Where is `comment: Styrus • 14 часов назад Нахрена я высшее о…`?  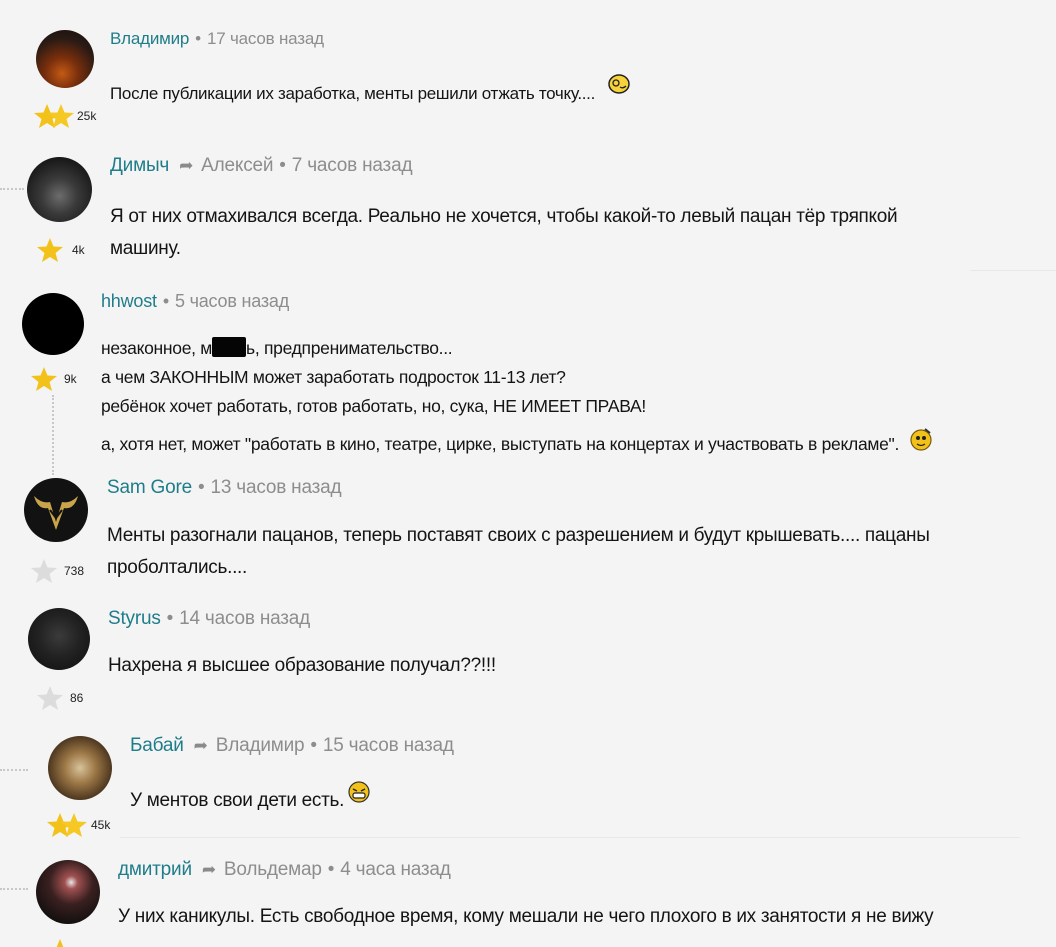 comment: Styrus • 14 часов назад Нахрена я высшее о… is located at coordinates (528, 662).